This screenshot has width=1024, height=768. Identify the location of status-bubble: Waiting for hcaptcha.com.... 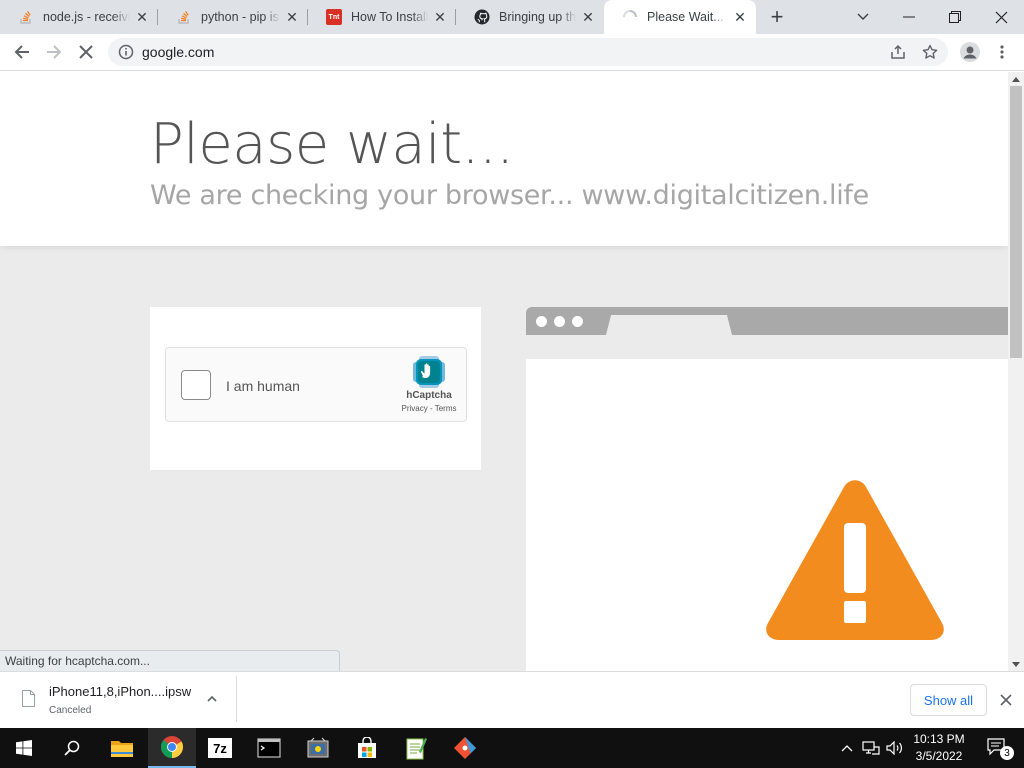
(170, 660).